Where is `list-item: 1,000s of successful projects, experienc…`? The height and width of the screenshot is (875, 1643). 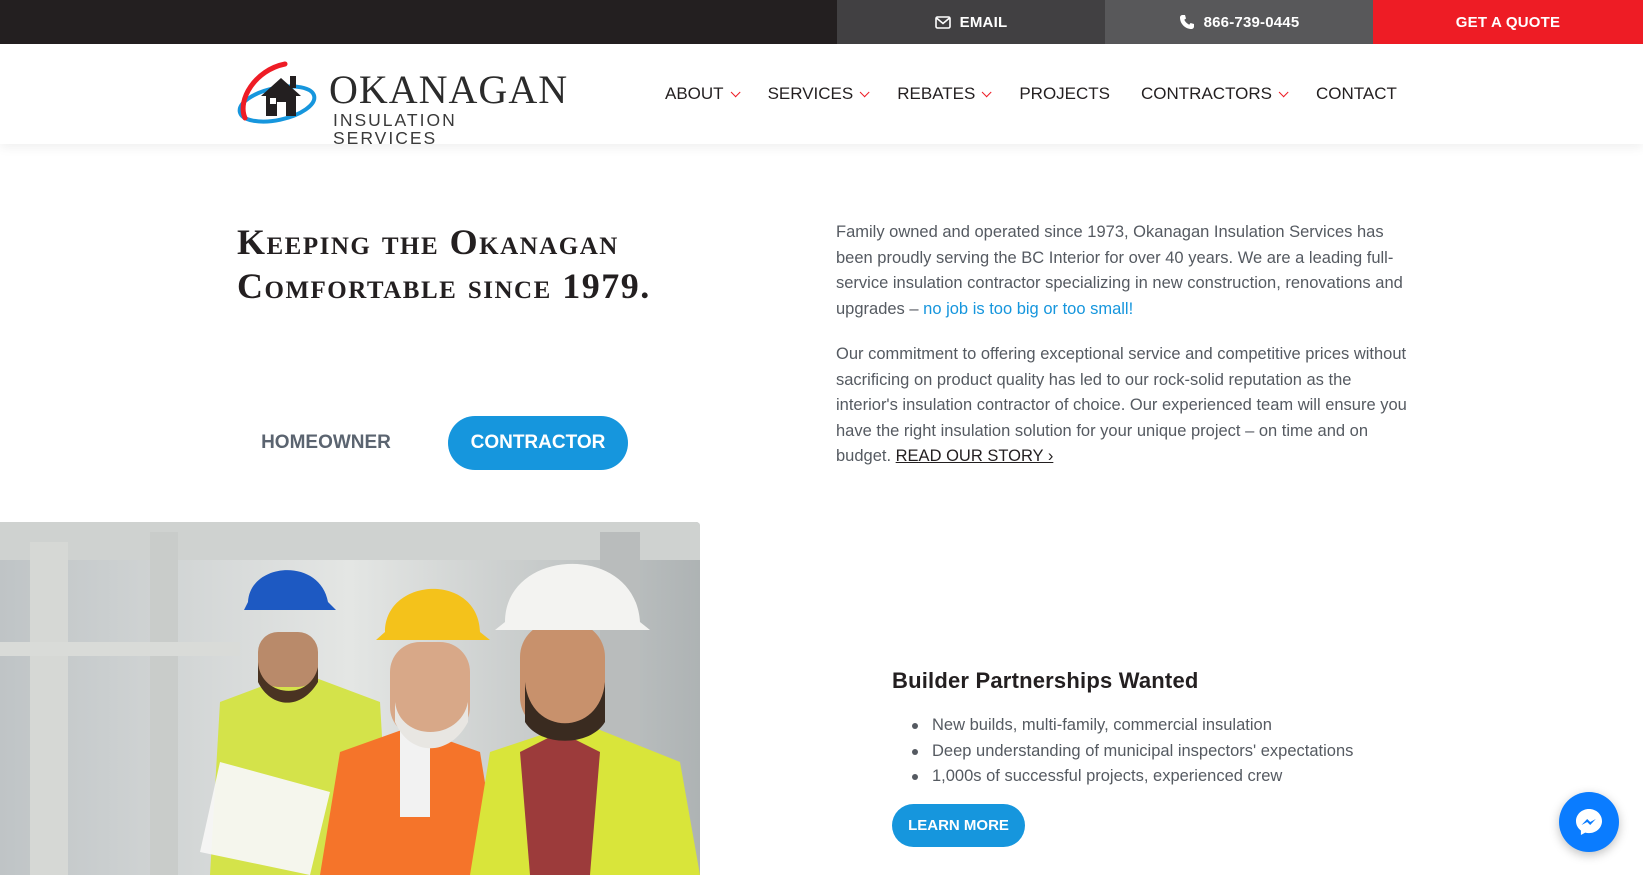
list-item: 1,000s of successful projects, experienc… is located at coordinates (1132, 777).